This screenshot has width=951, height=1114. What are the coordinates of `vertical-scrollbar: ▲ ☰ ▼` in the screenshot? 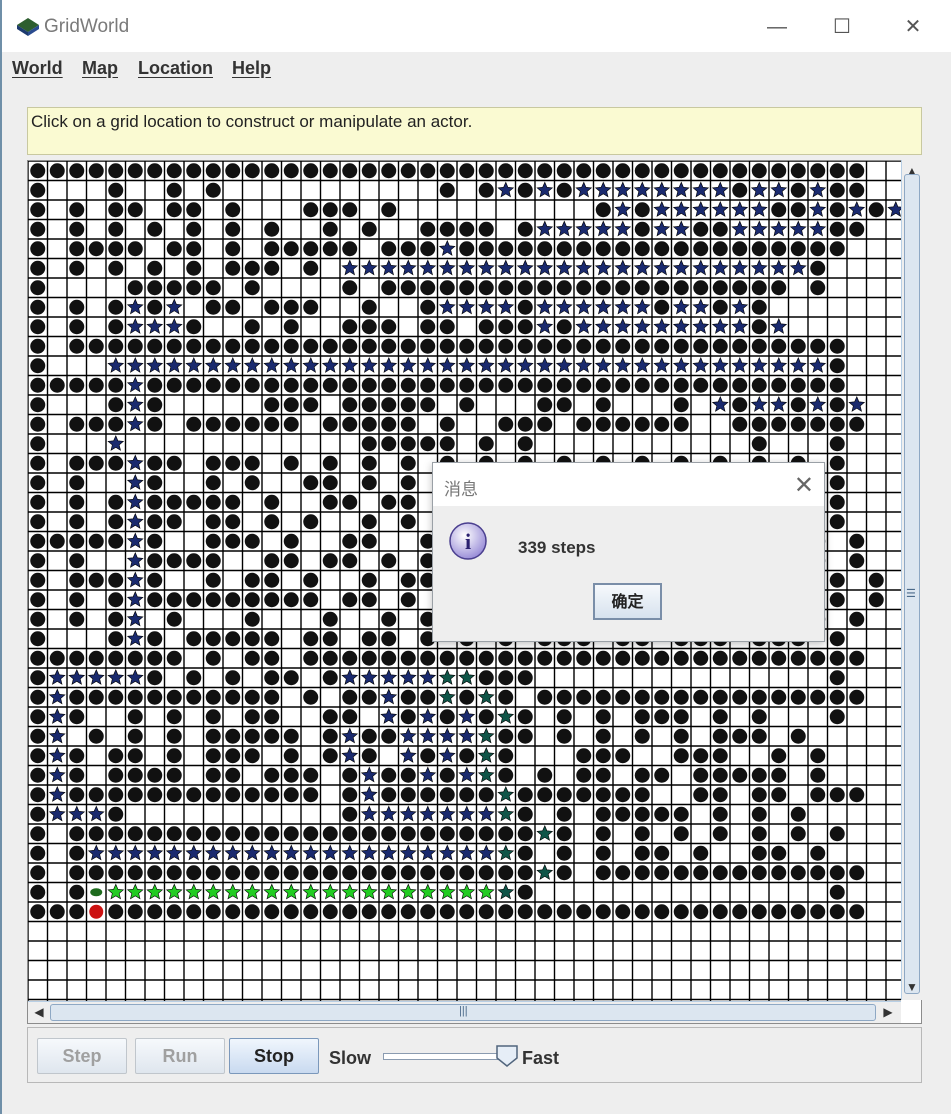 It's located at (911, 580).